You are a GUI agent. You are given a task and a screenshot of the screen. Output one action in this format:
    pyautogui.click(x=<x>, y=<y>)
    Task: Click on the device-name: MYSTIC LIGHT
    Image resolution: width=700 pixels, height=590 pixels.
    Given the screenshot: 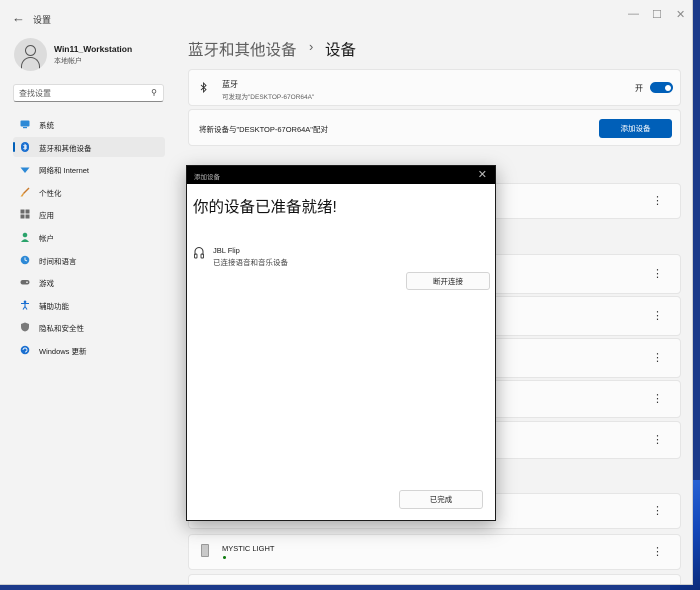 What is the action you would take?
    pyautogui.click(x=248, y=548)
    